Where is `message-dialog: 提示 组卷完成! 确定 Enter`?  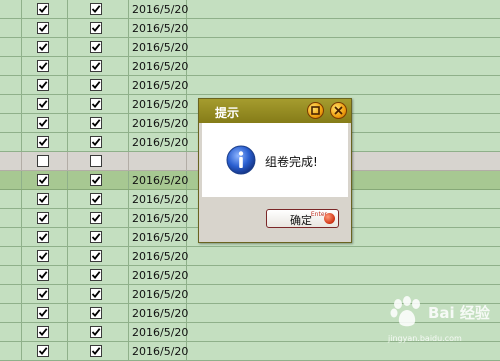 message-dialog: 提示 组卷完成! 确定 Enter is located at coordinates (275, 170).